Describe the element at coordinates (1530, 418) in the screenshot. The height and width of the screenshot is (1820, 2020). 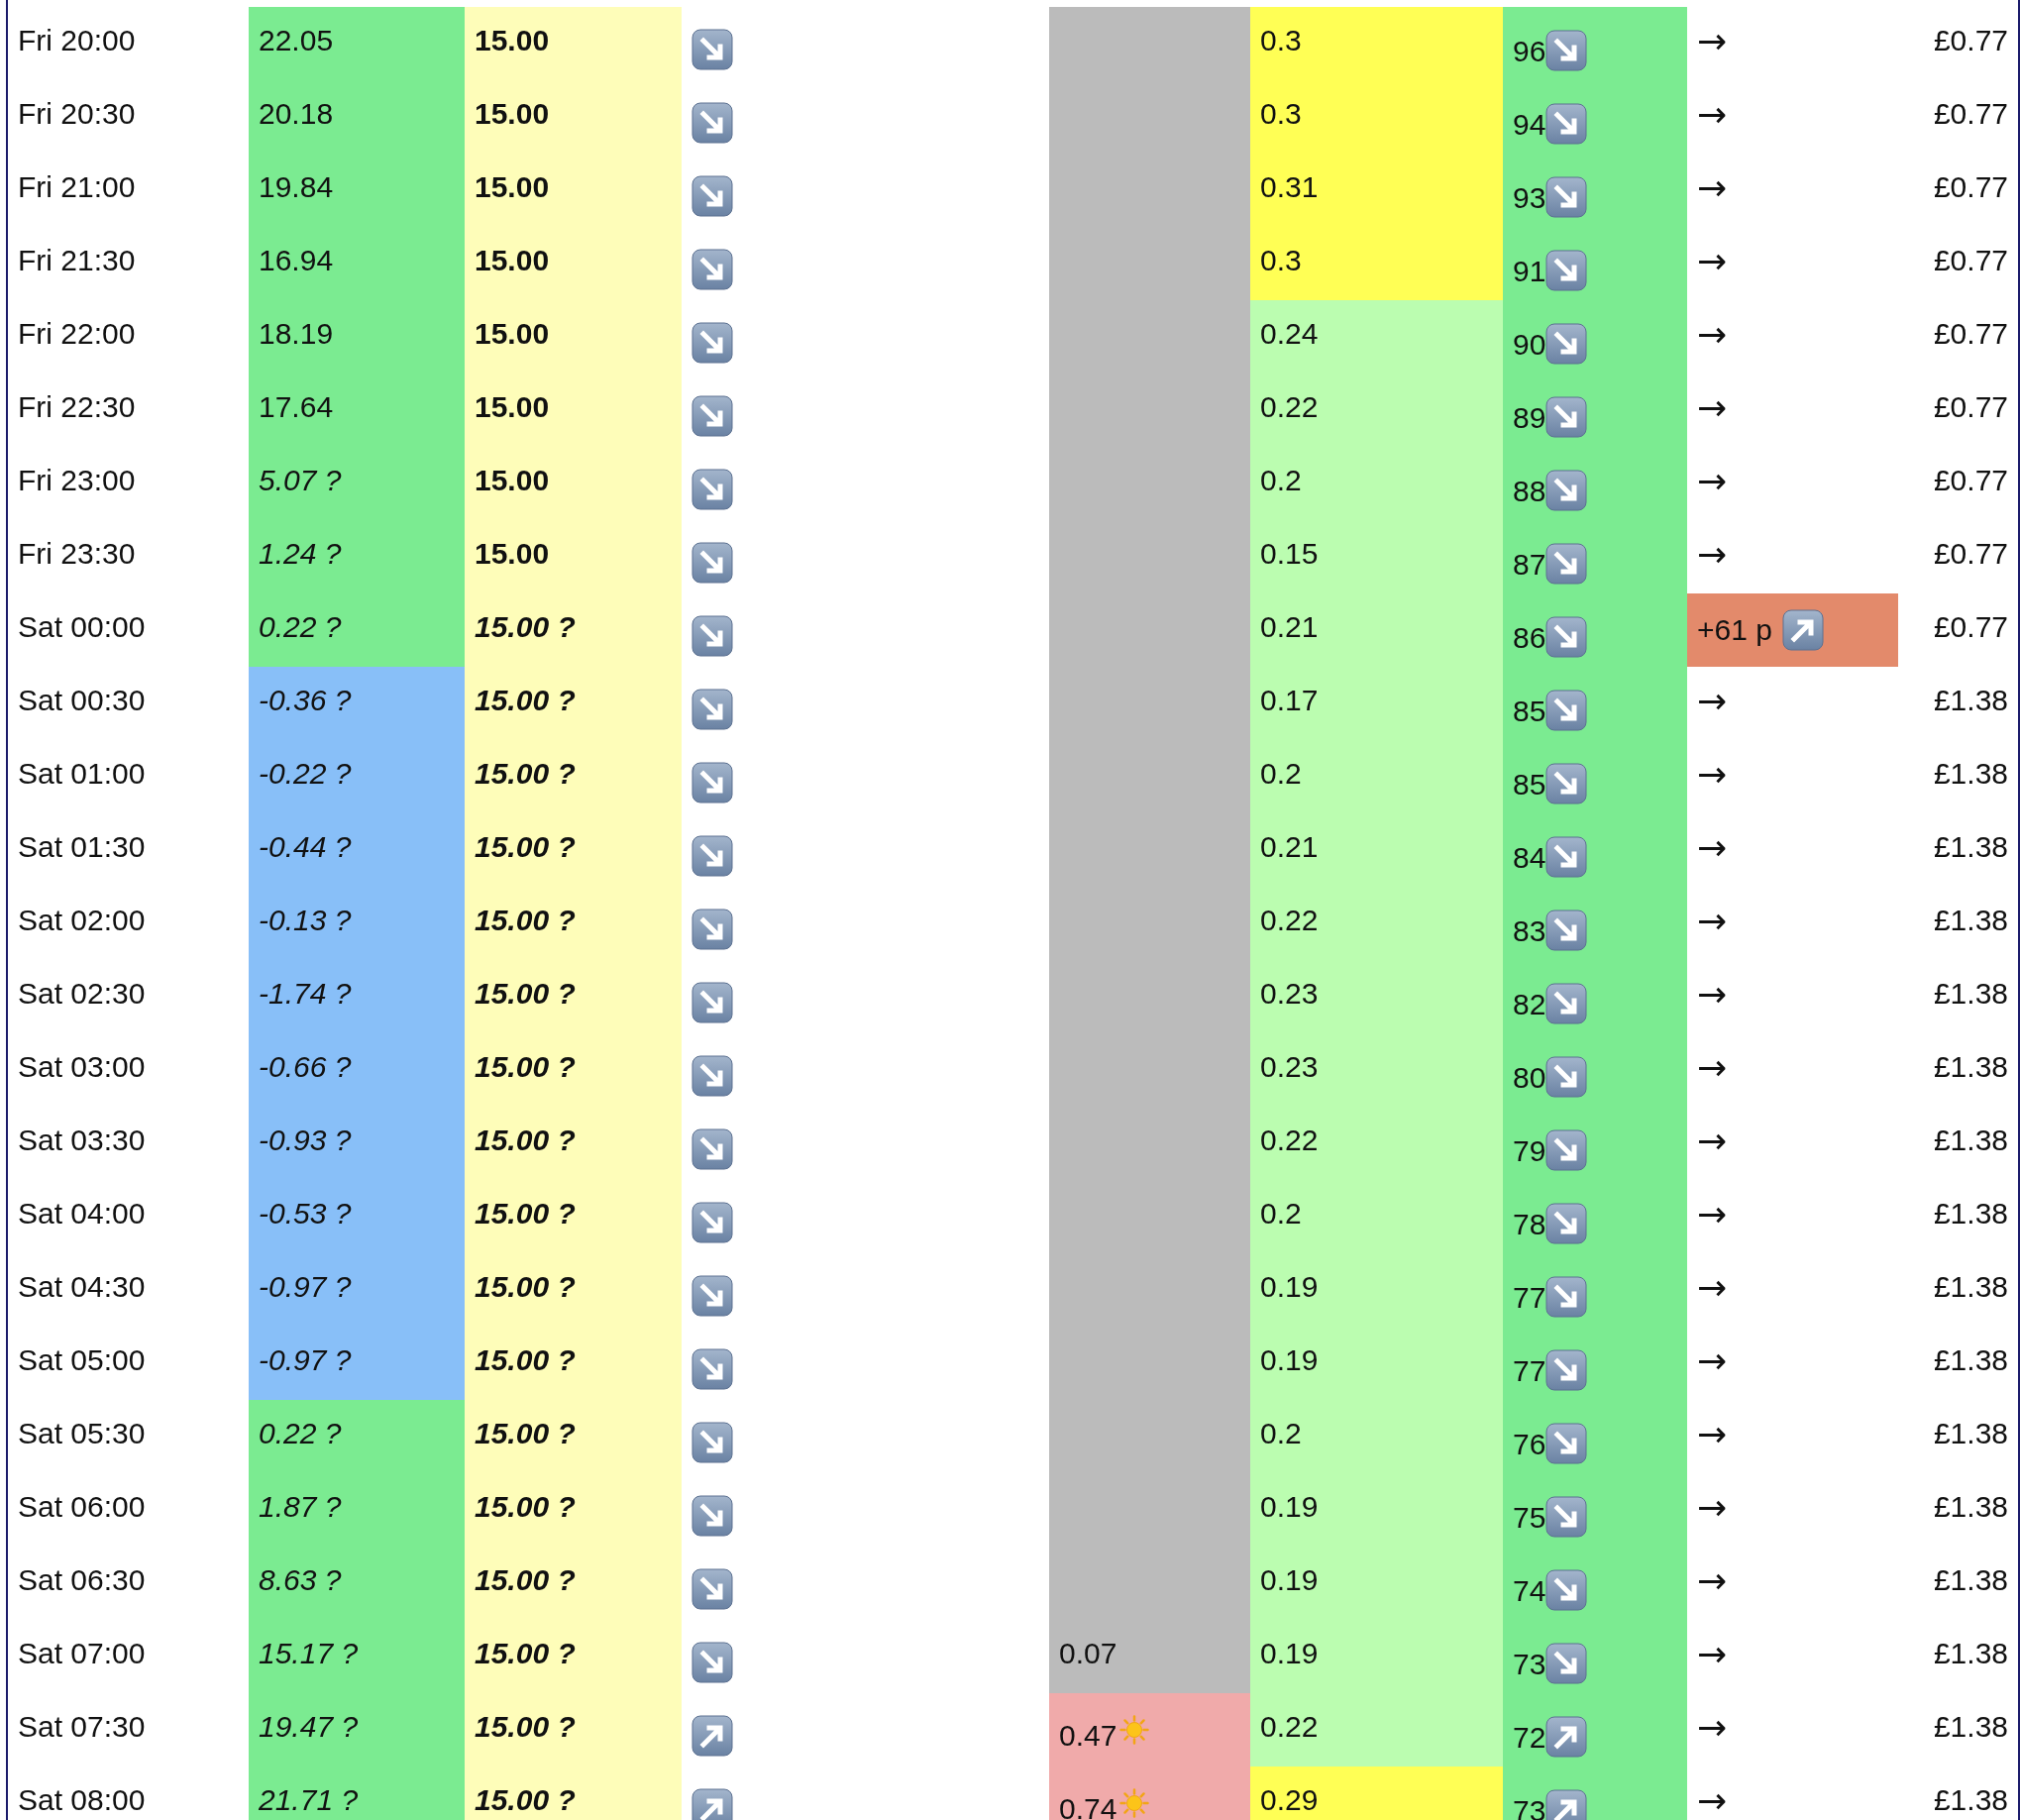
I see `cell-text: 89` at that location.